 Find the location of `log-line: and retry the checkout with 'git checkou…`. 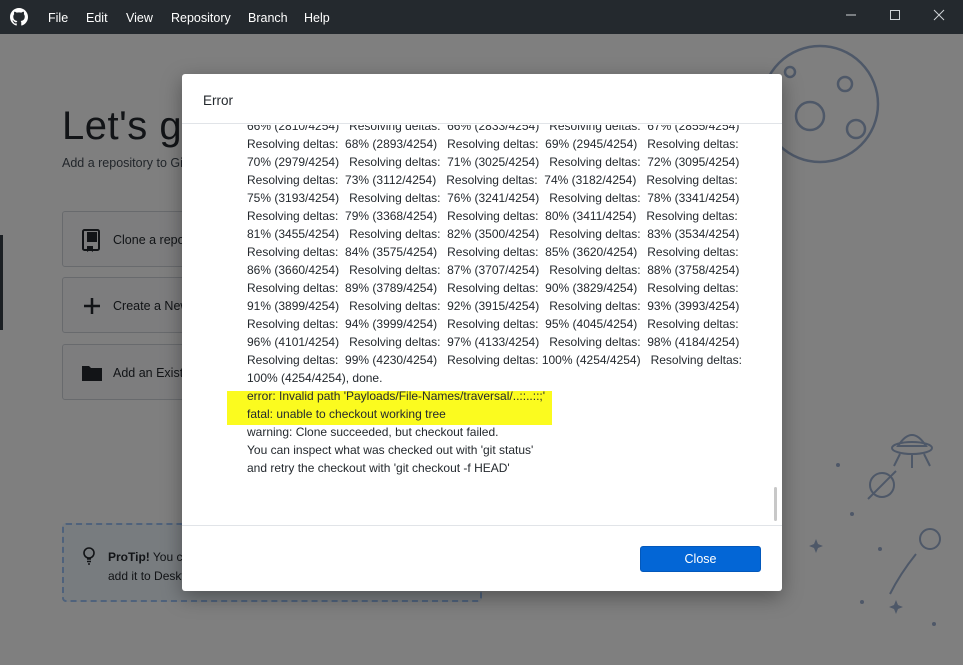

log-line: and retry the checkout with 'git checkou… is located at coordinates (378, 468).